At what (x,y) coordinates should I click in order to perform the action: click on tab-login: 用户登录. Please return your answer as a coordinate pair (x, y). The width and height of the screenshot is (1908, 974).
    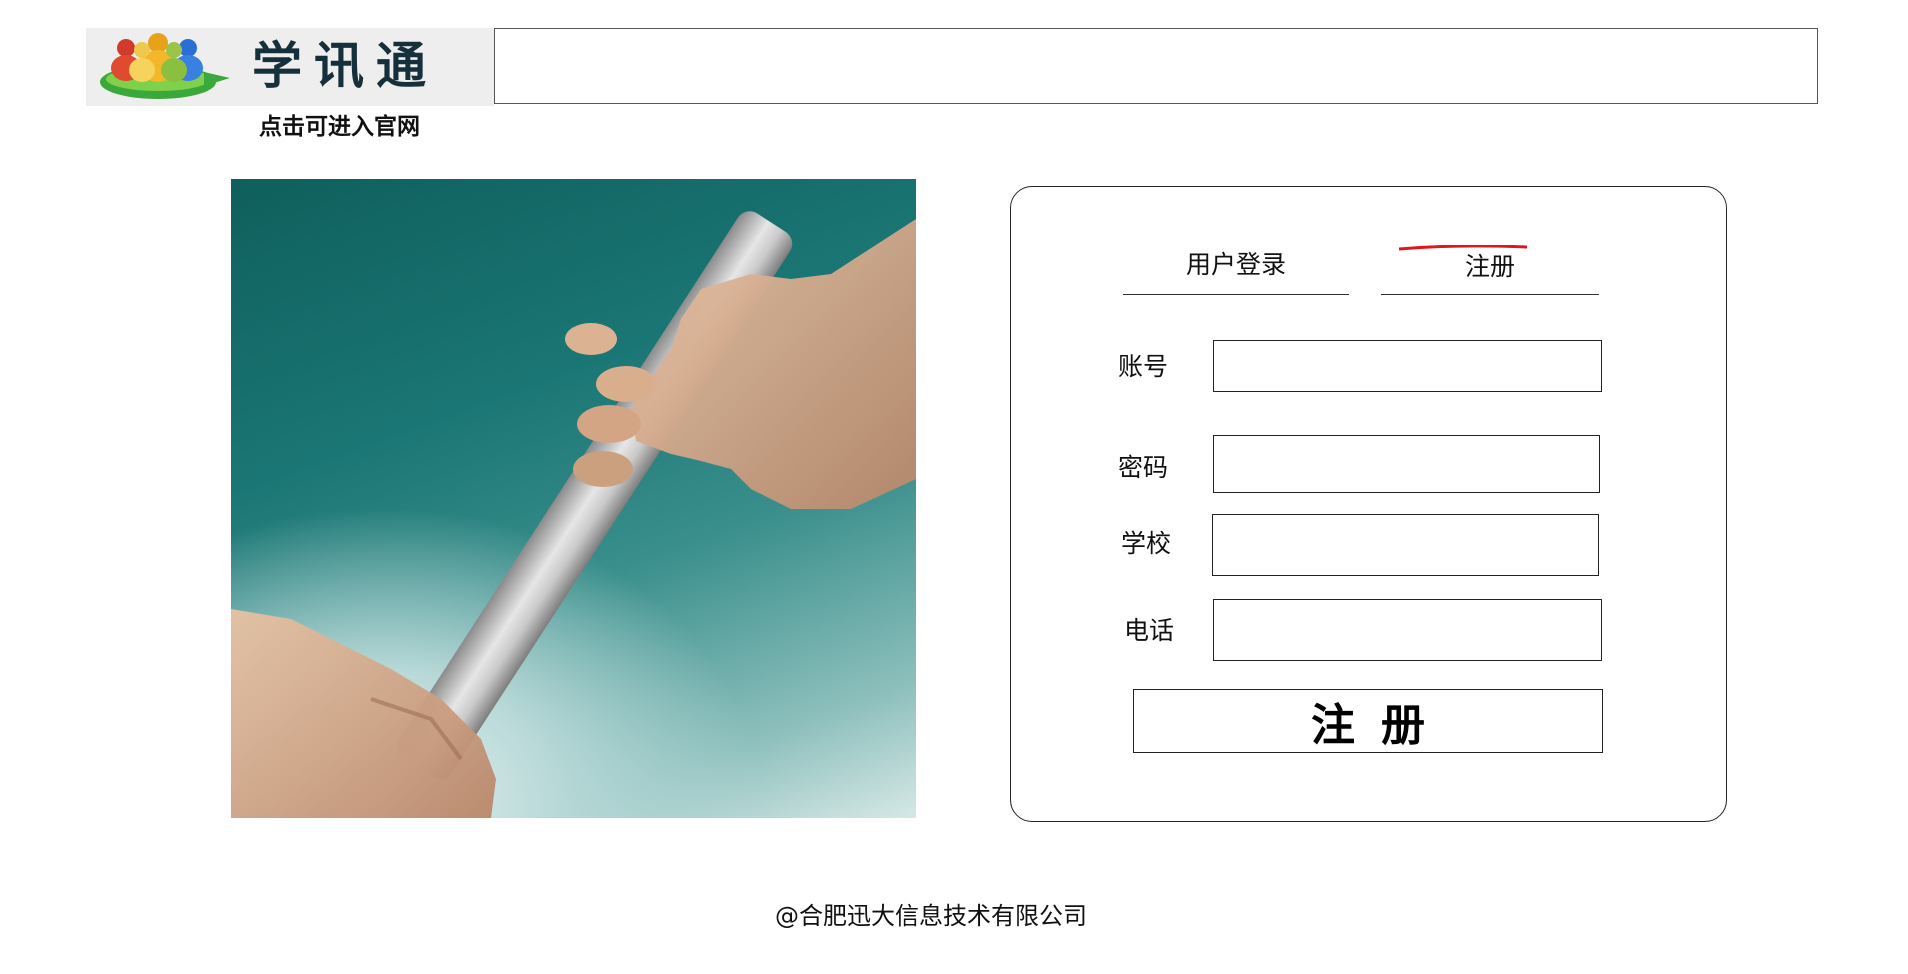
    Looking at the image, I should click on (1236, 272).